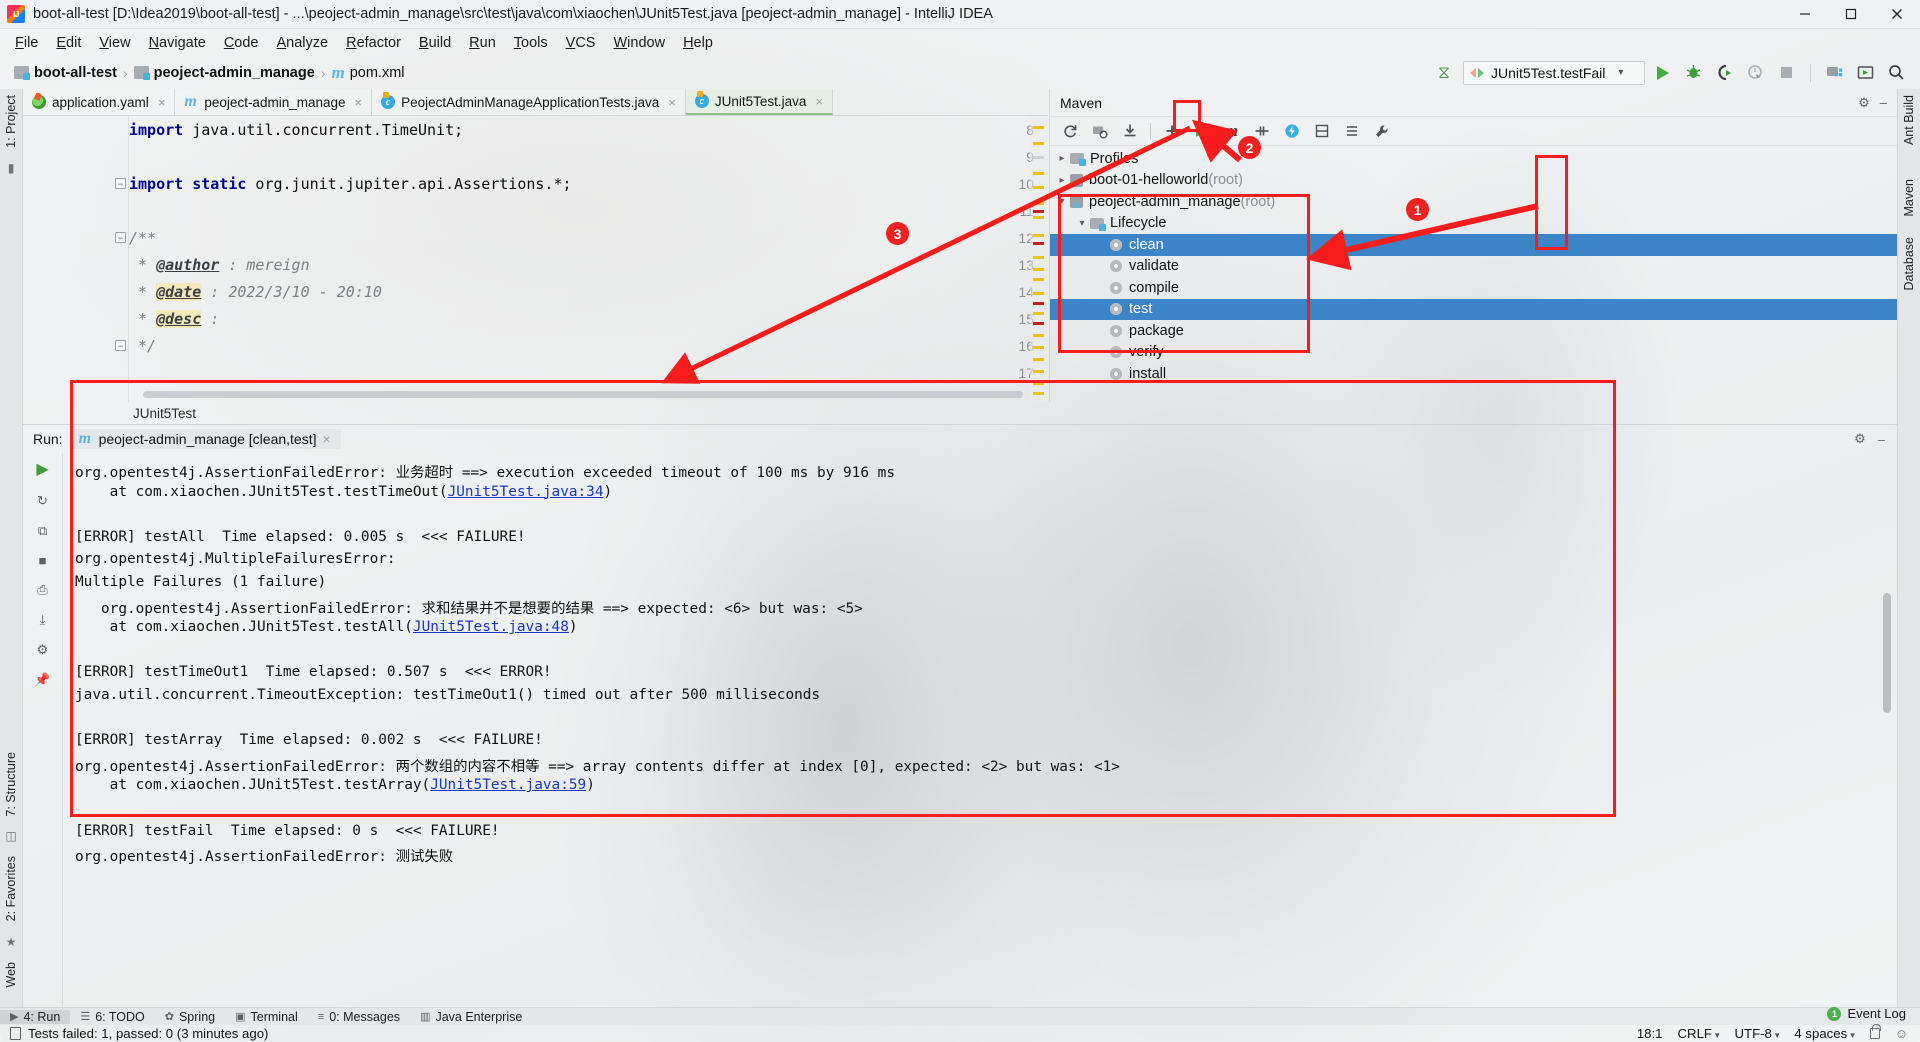 This screenshot has width=1920, height=1042. Describe the element at coordinates (42, 501) in the screenshot. I see `rerun-failed-tests-button: ↻` at that location.